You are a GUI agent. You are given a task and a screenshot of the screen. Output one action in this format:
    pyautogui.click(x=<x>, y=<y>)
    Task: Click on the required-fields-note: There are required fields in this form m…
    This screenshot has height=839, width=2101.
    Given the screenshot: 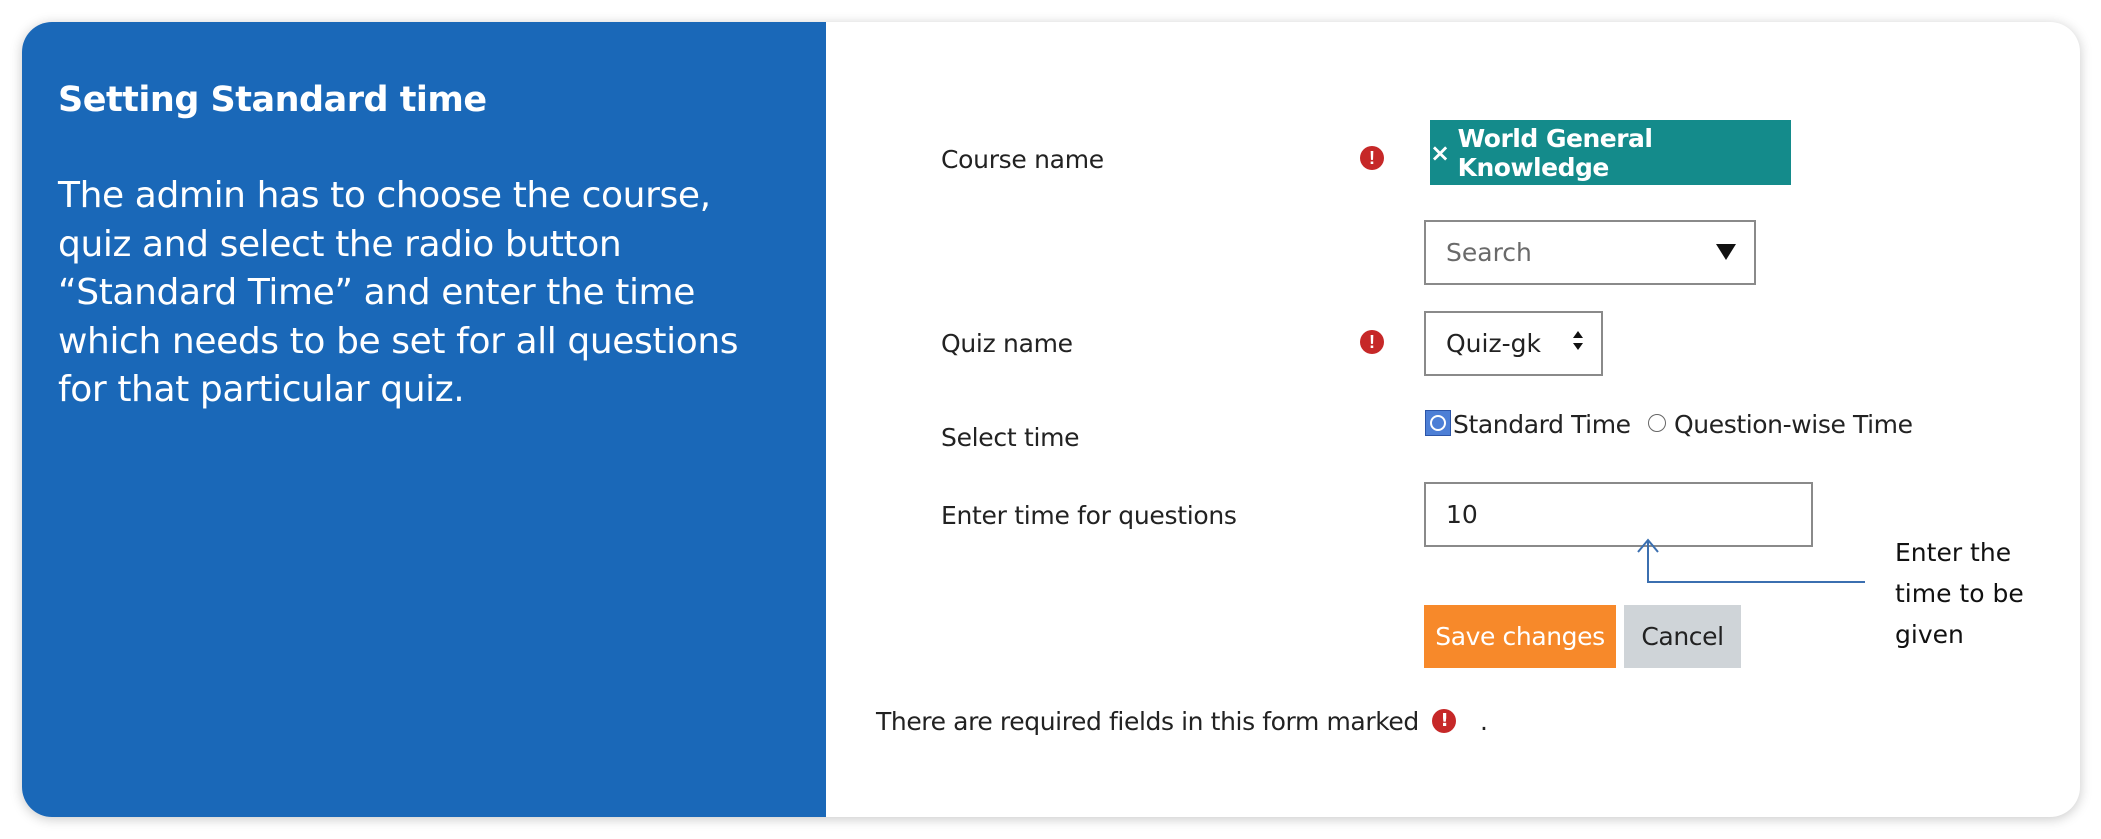 What is the action you would take?
    pyautogui.click(x=1182, y=721)
    